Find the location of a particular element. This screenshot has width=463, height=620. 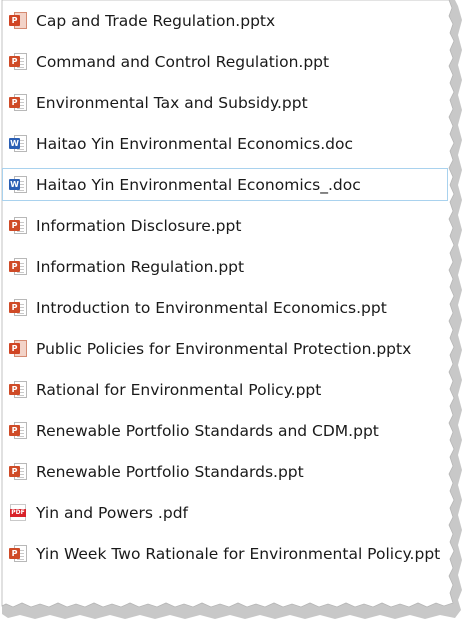

file-list-item: P Environmental Tax and Subsidy.ppt is located at coordinates (225, 102).